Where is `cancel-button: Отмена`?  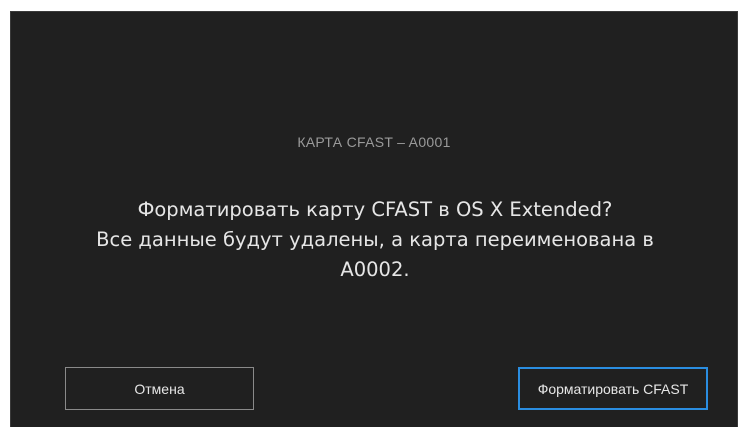 cancel-button: Отмена is located at coordinates (159, 388).